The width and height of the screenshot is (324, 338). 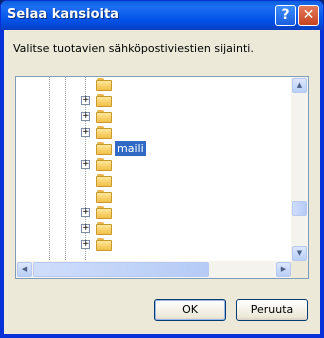 I want to click on folder-open-icon, so click(x=104, y=148).